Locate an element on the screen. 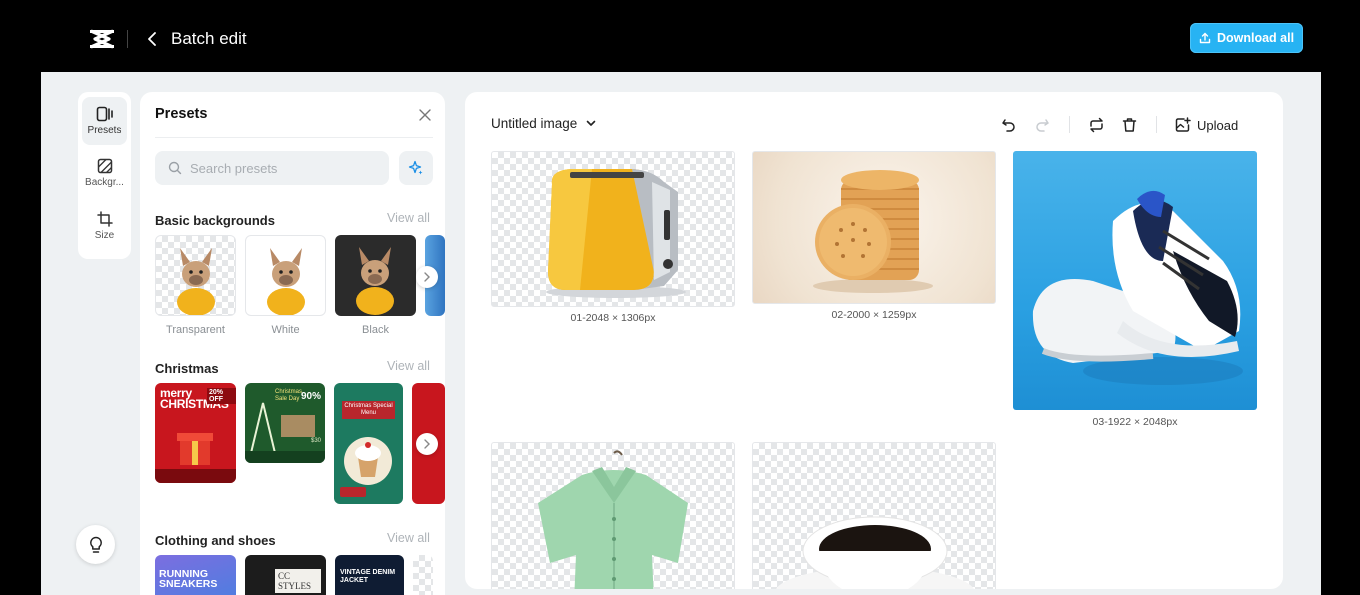 This screenshot has width=1360, height=595. preset-black is located at coordinates (375, 275).